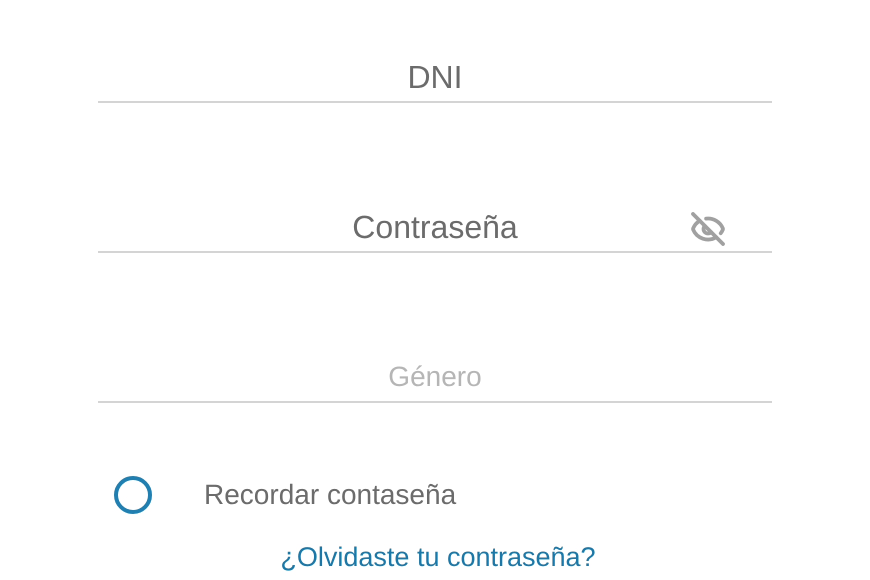 The image size is (870, 580). I want to click on remember-label: Recordar contaseña, so click(330, 495).